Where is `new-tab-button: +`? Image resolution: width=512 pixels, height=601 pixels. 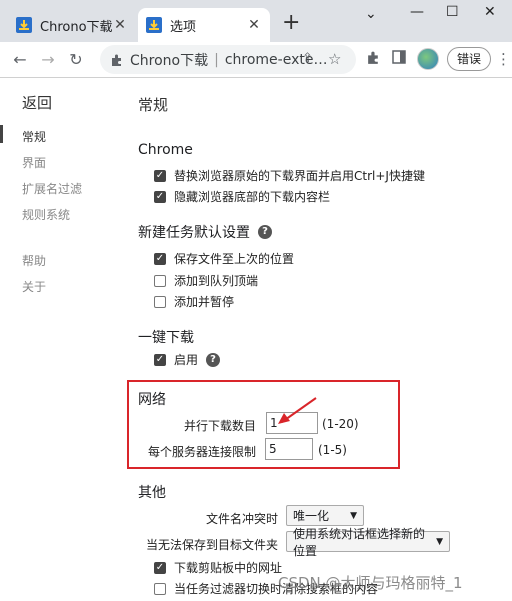
new-tab-button: + is located at coordinates (291, 23).